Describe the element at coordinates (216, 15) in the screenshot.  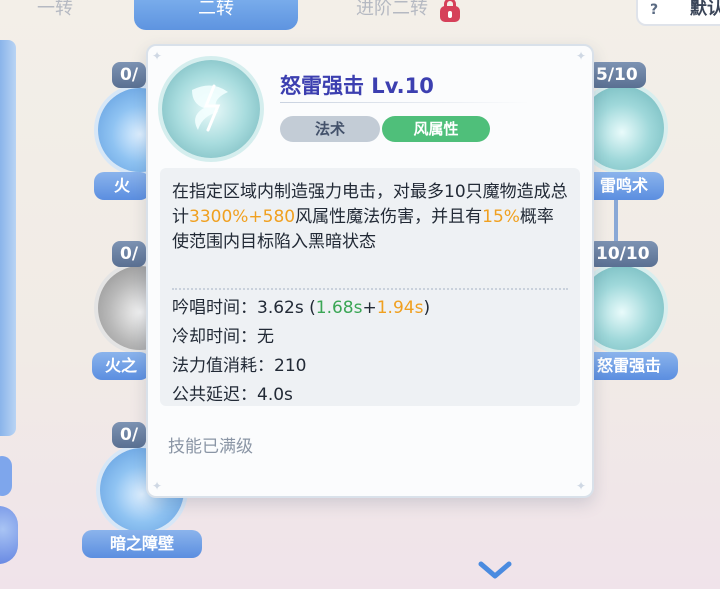
I see `tab-second-job: 二转` at that location.